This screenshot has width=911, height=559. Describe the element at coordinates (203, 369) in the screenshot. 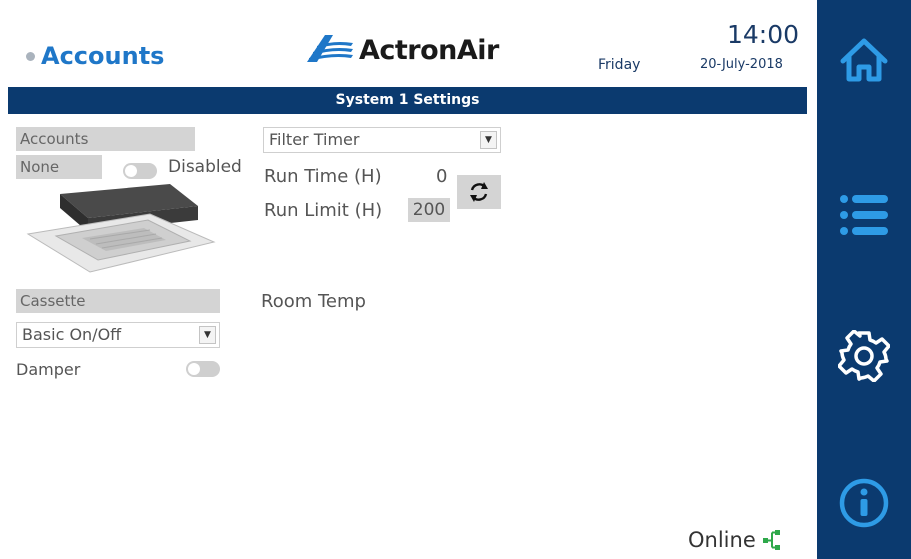

I see `damper-toggle` at that location.